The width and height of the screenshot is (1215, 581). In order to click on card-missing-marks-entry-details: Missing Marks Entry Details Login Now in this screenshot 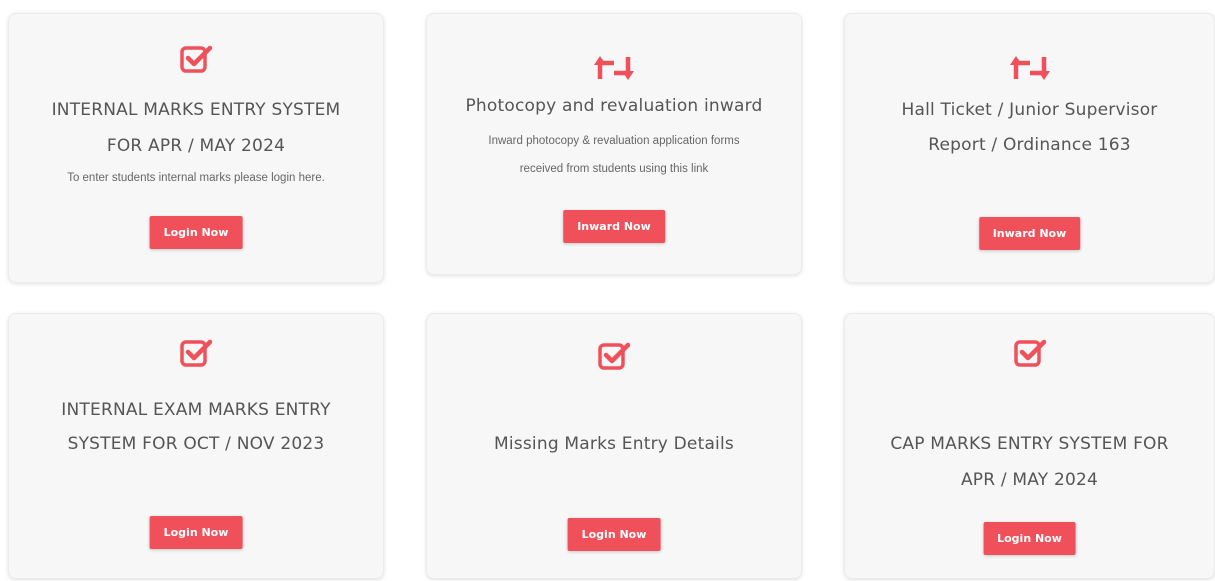, I will do `click(614, 446)`.